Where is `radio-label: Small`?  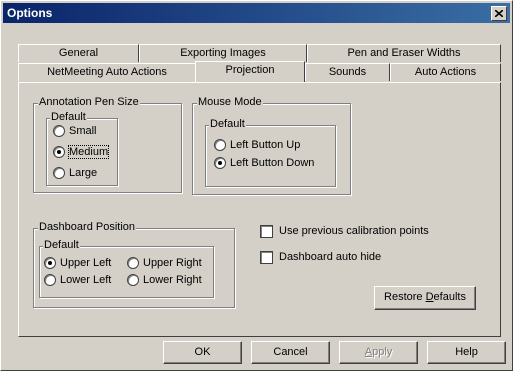
radio-label: Small is located at coordinates (83, 131).